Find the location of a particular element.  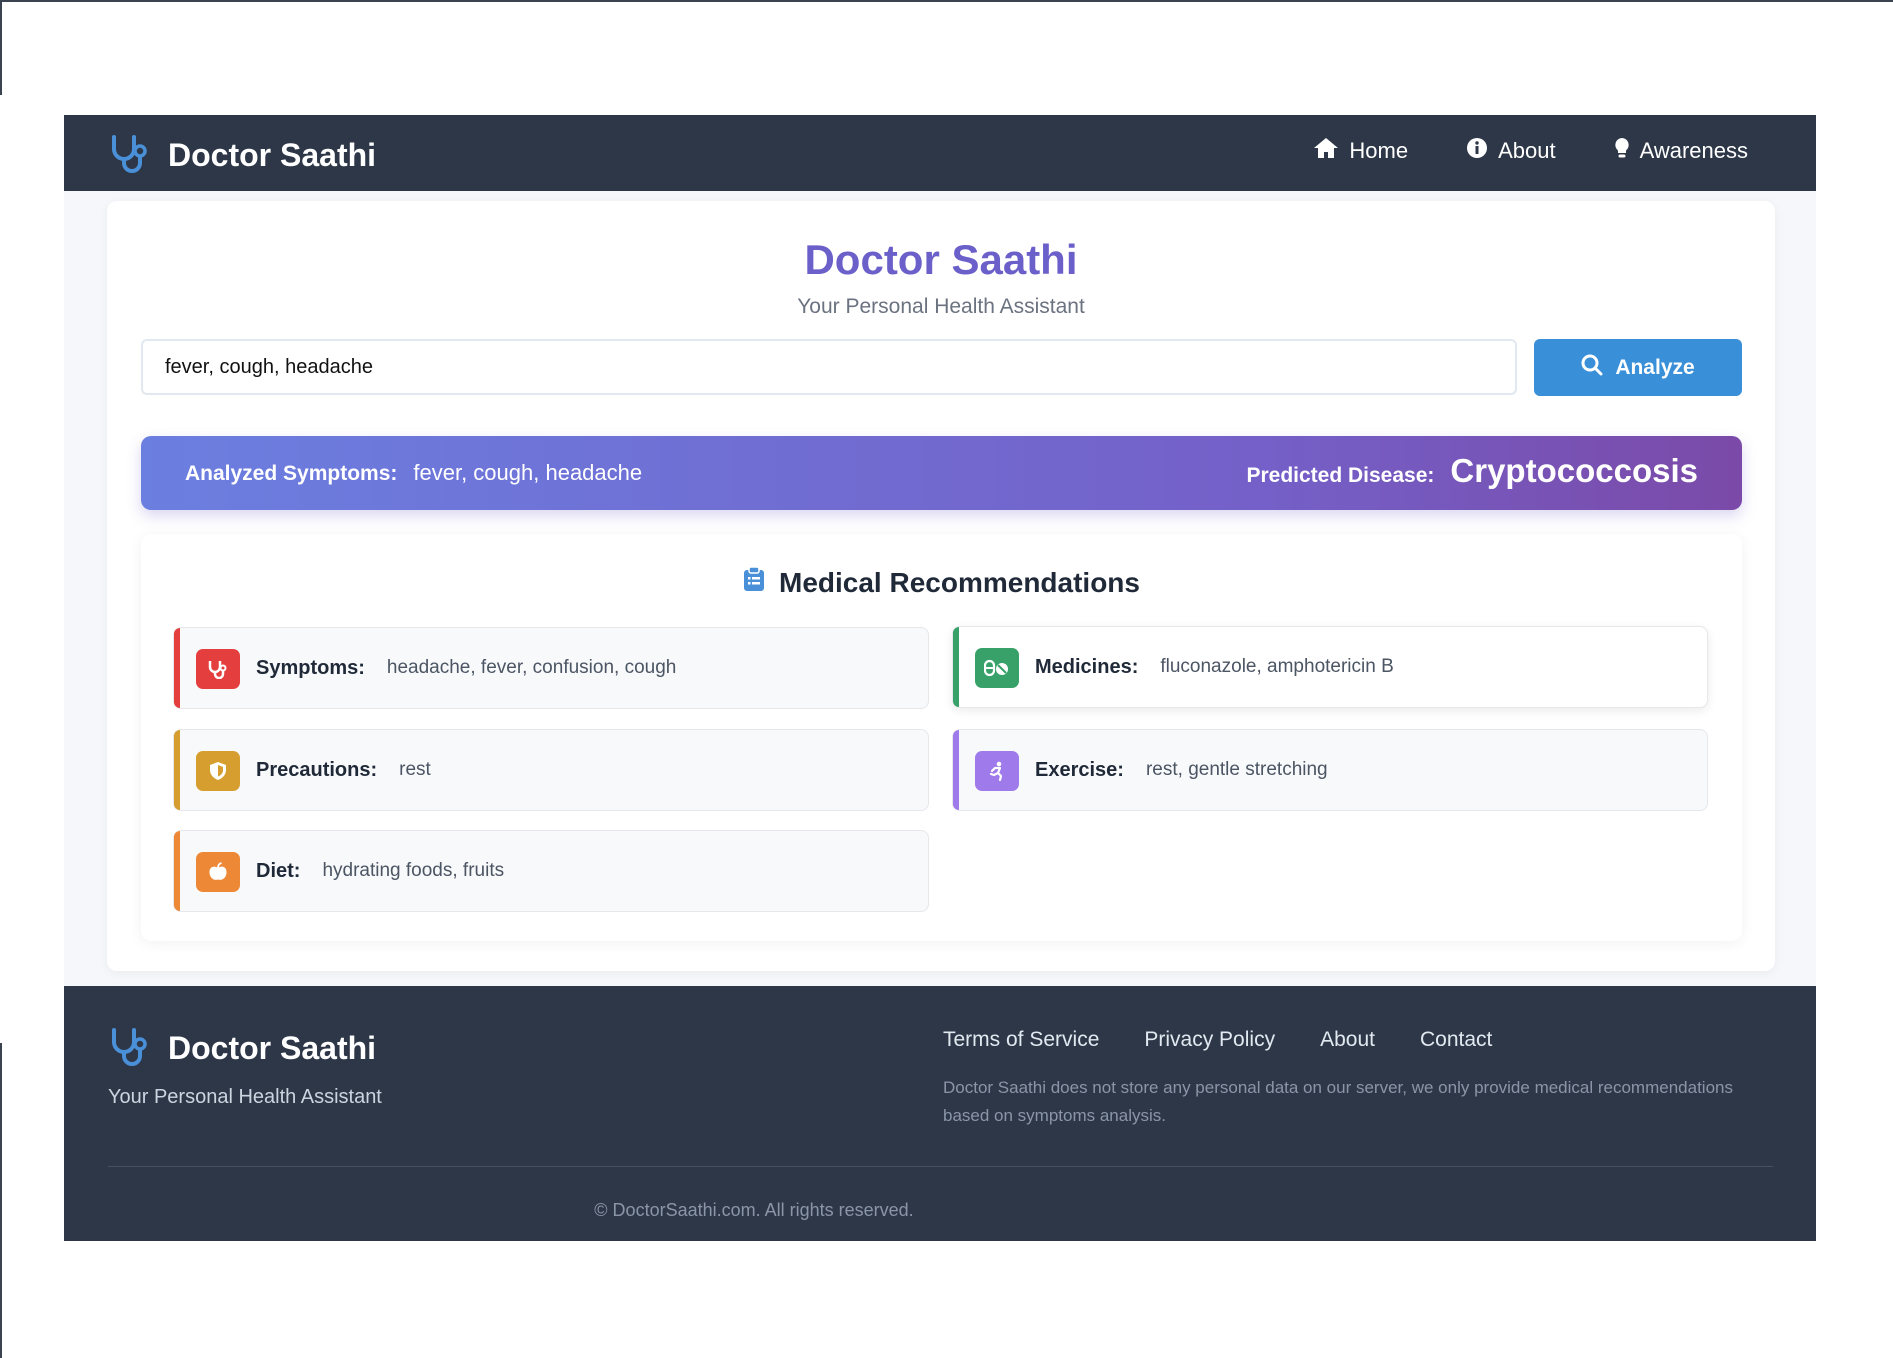

nav-links: Home About Awareness is located at coordinates (1530, 151).